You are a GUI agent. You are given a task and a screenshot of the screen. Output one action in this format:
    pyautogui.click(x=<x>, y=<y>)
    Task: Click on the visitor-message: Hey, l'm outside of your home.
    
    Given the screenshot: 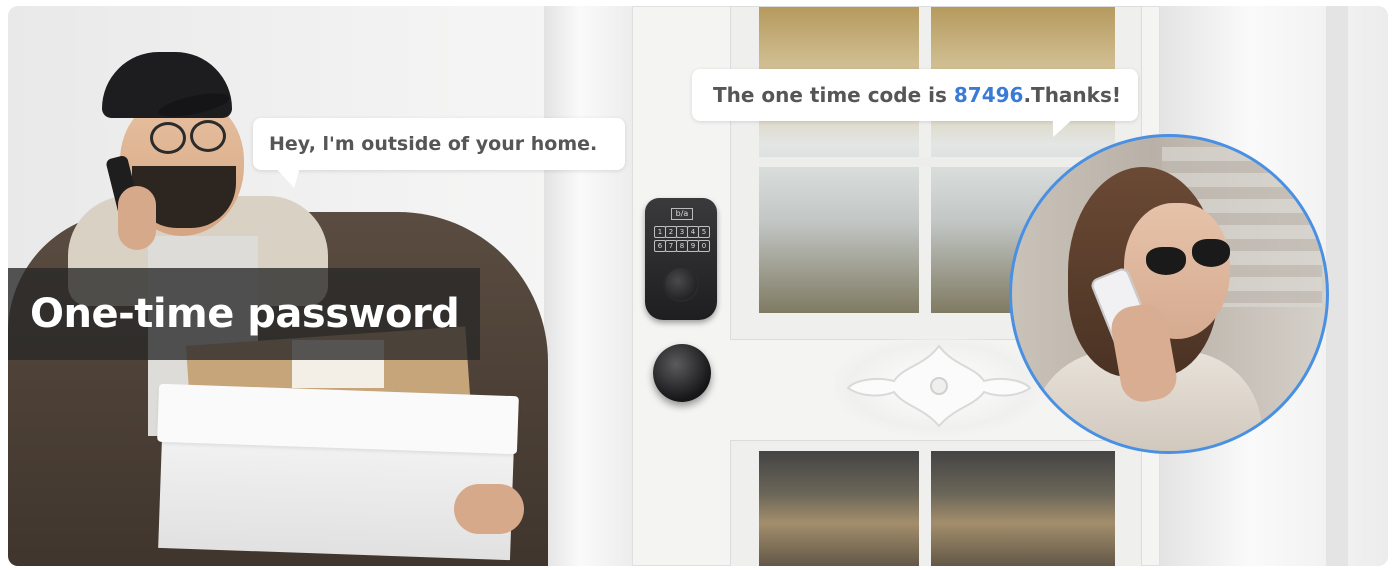 What is the action you would take?
    pyautogui.click(x=433, y=144)
    